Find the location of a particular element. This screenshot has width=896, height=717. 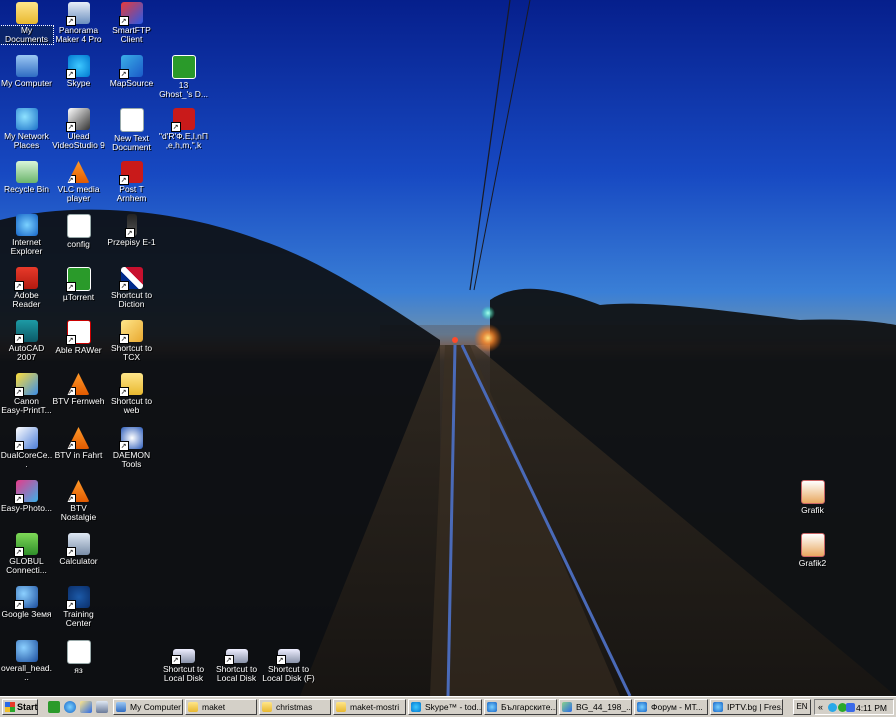

taskbar-button-label: maket is located at coordinates (214, 707).